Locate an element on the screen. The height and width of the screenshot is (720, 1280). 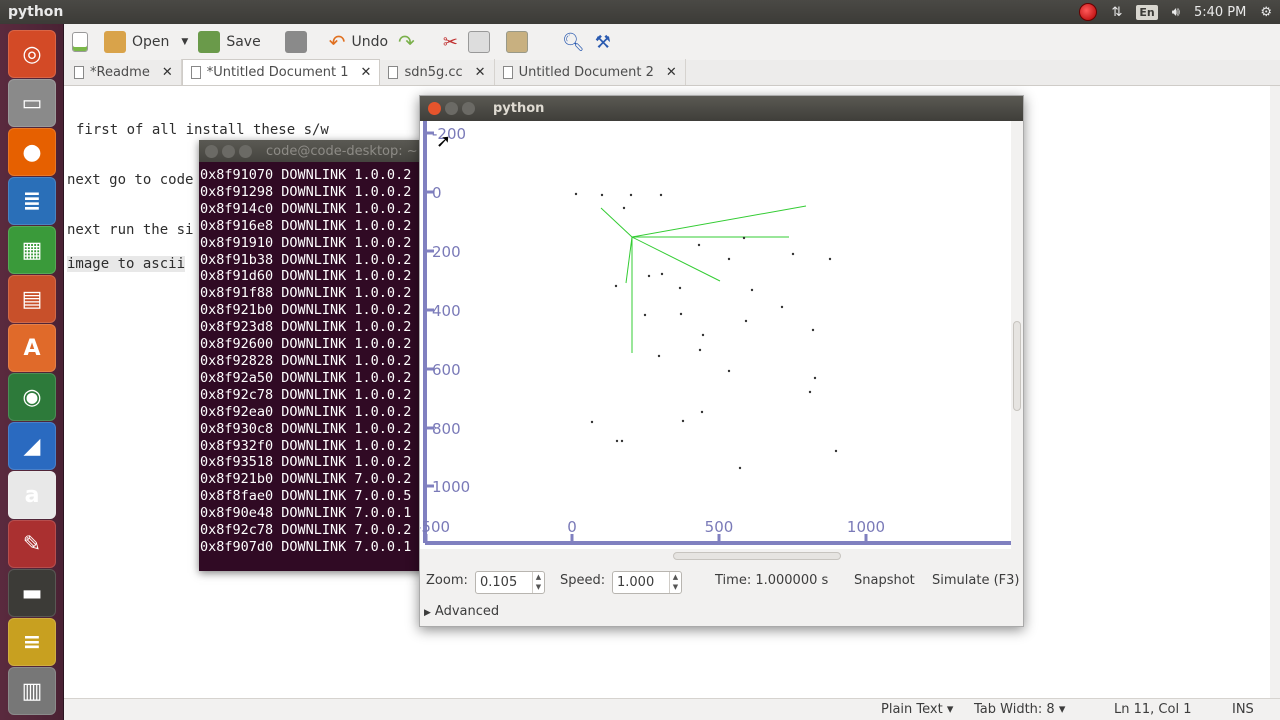
tab-width-selector: Tab Width: 8 ▾ is located at coordinates (1019, 709).